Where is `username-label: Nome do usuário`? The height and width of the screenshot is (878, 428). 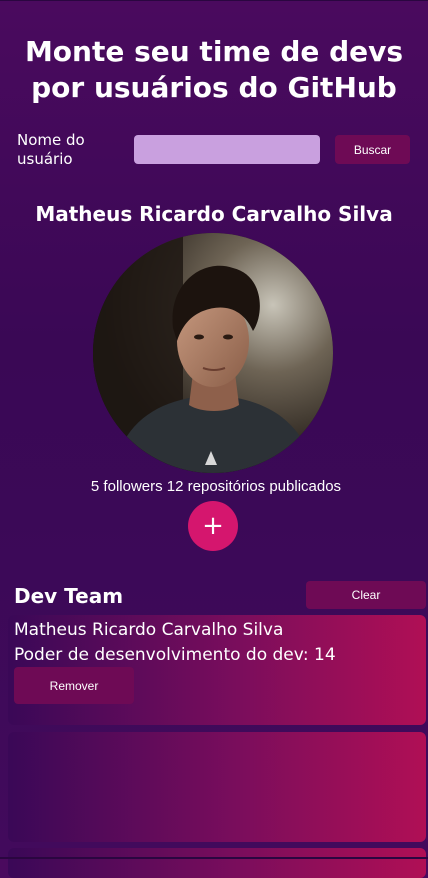 username-label: Nome do usuário is located at coordinates (51, 149).